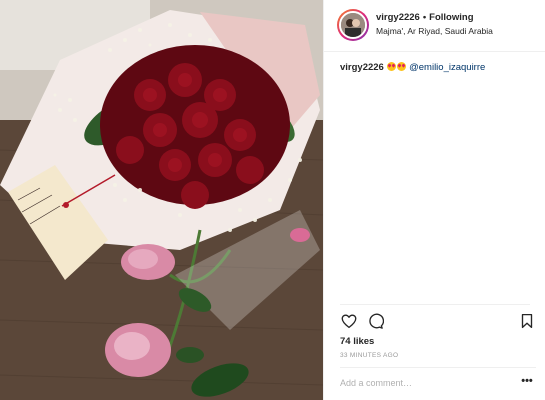  I want to click on caption-username: virgy2226, so click(362, 67).